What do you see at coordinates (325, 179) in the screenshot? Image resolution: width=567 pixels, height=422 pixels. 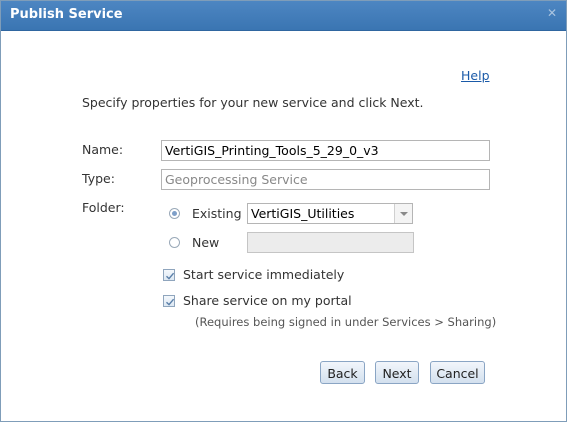 I see `type-input: Geoprocessing Service` at bounding box center [325, 179].